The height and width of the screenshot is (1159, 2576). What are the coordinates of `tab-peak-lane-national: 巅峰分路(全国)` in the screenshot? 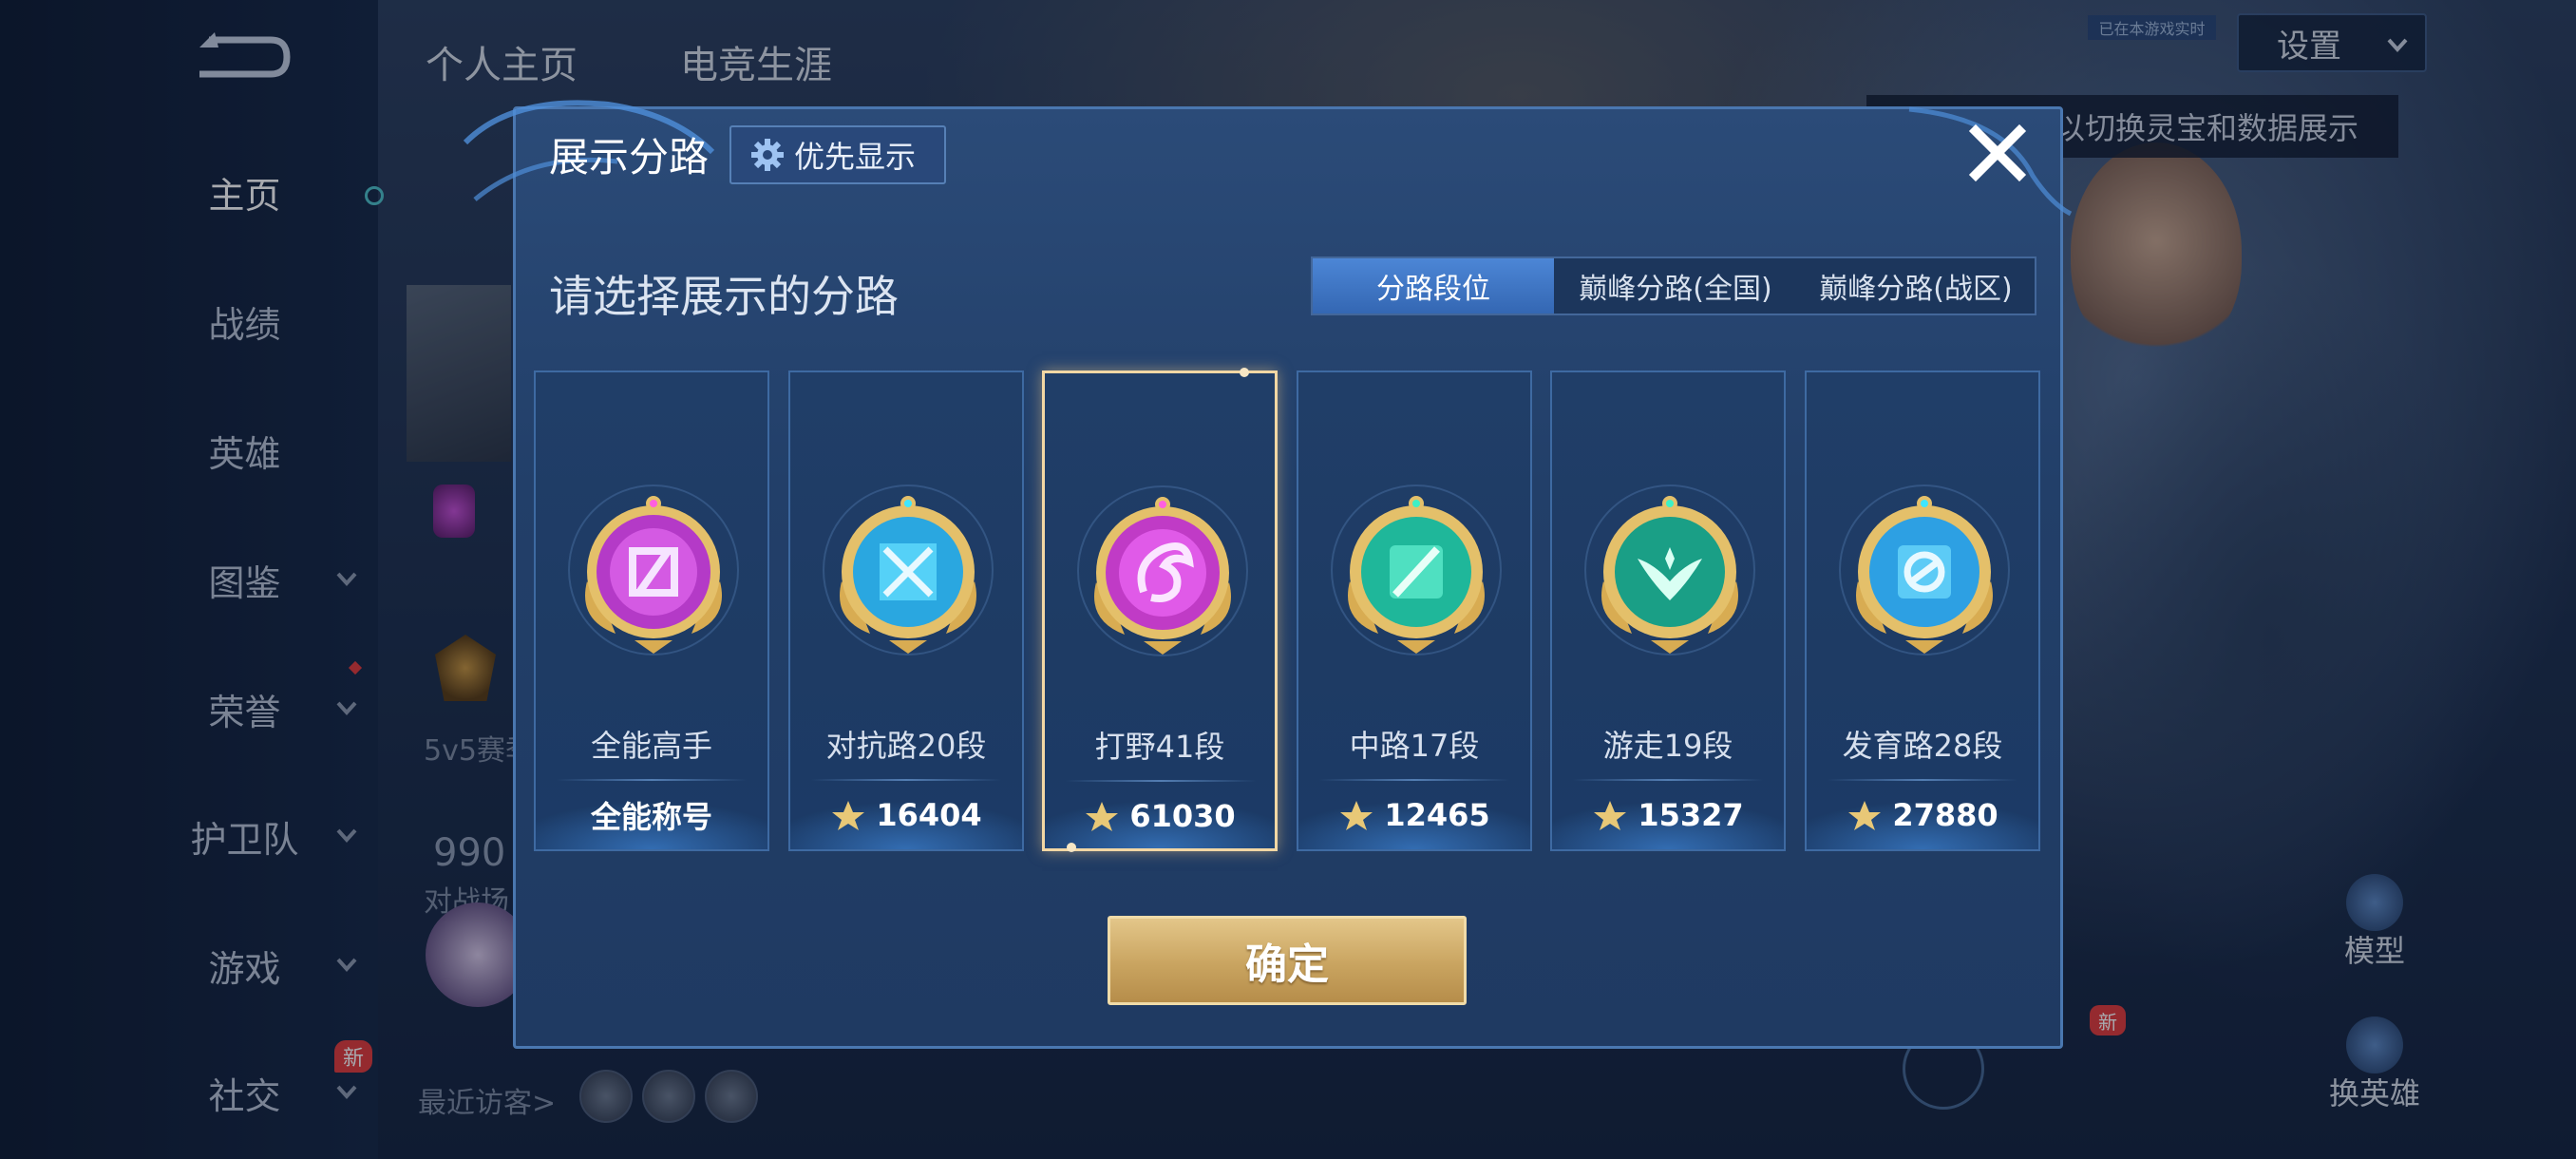 It's located at (1675, 286).